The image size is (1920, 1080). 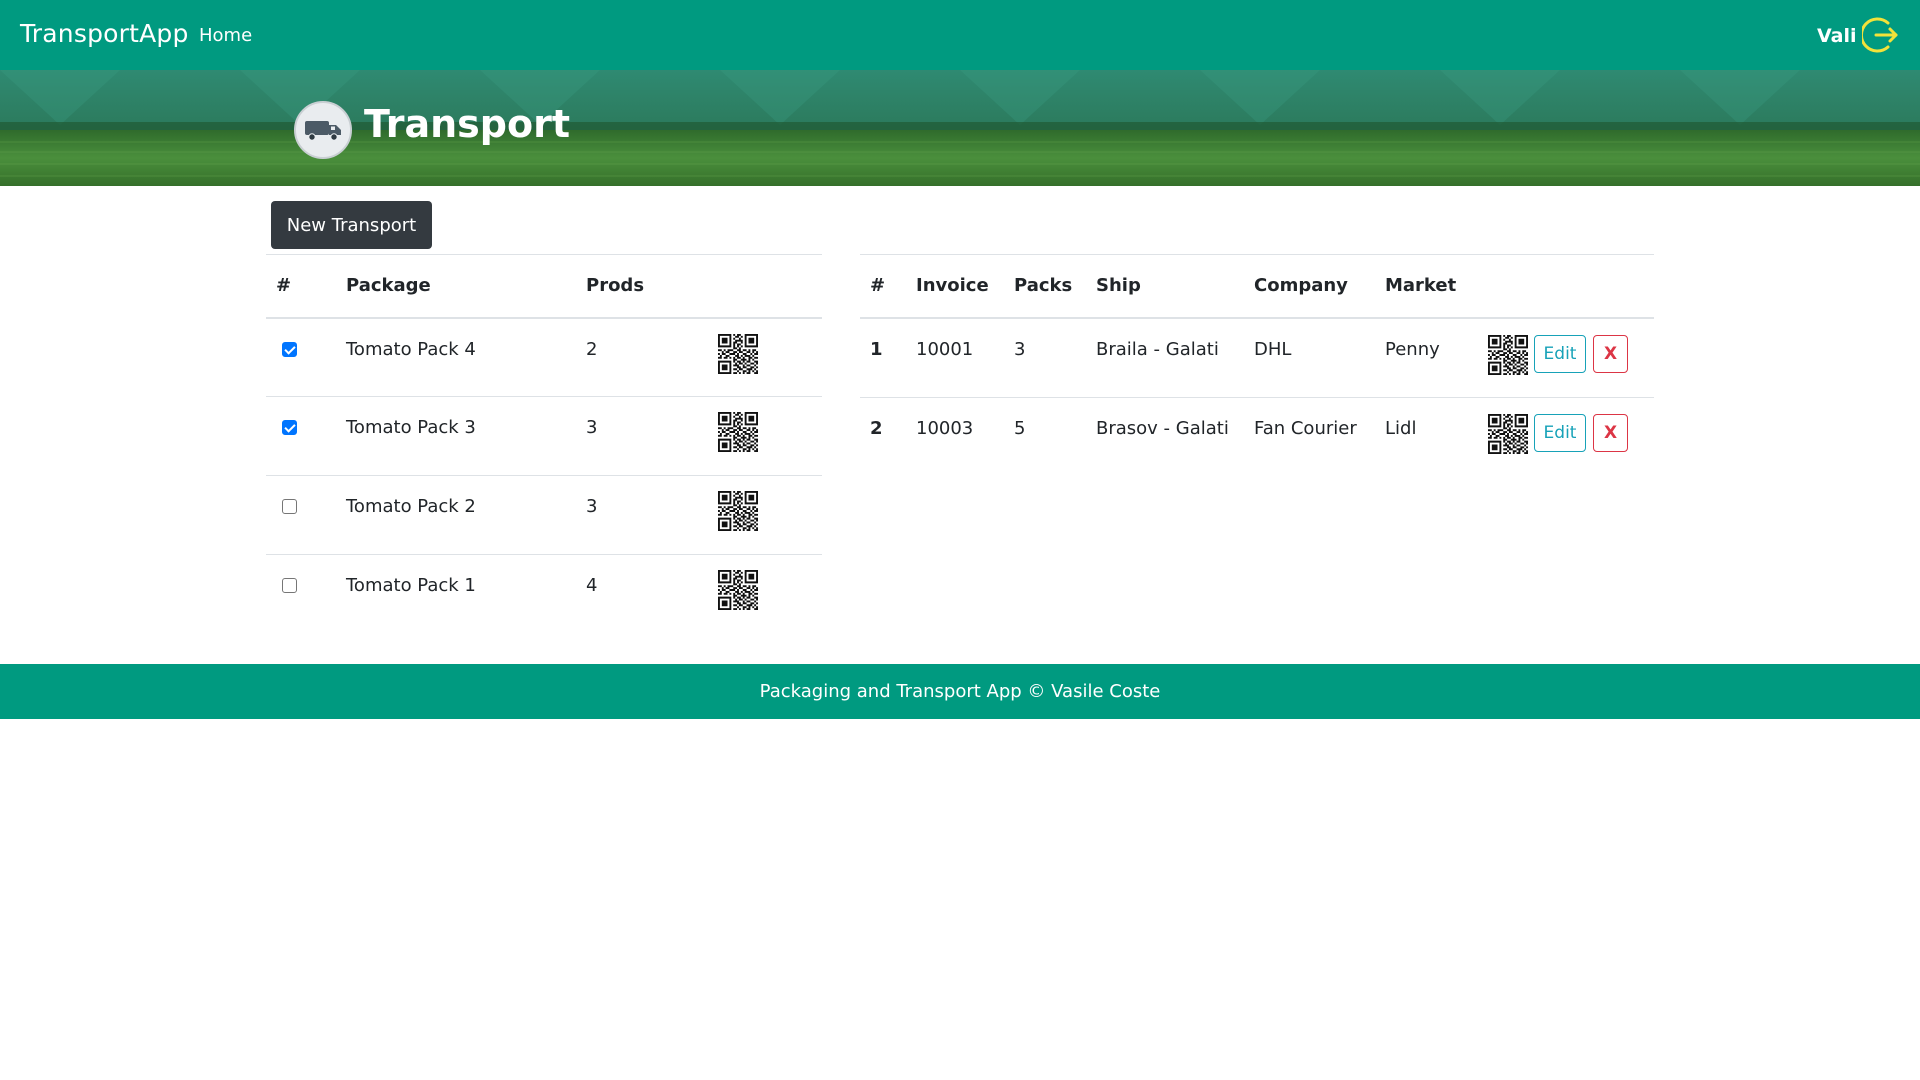 What do you see at coordinates (1045, 286) in the screenshot?
I see `column-header-packs: Packs` at bounding box center [1045, 286].